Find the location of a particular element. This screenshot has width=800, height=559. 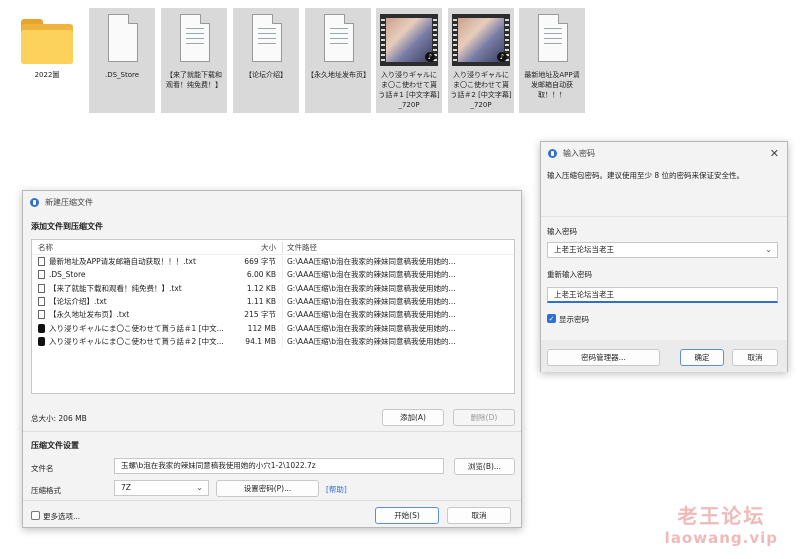

file-size: 1.11 KB is located at coordinates (261, 302).